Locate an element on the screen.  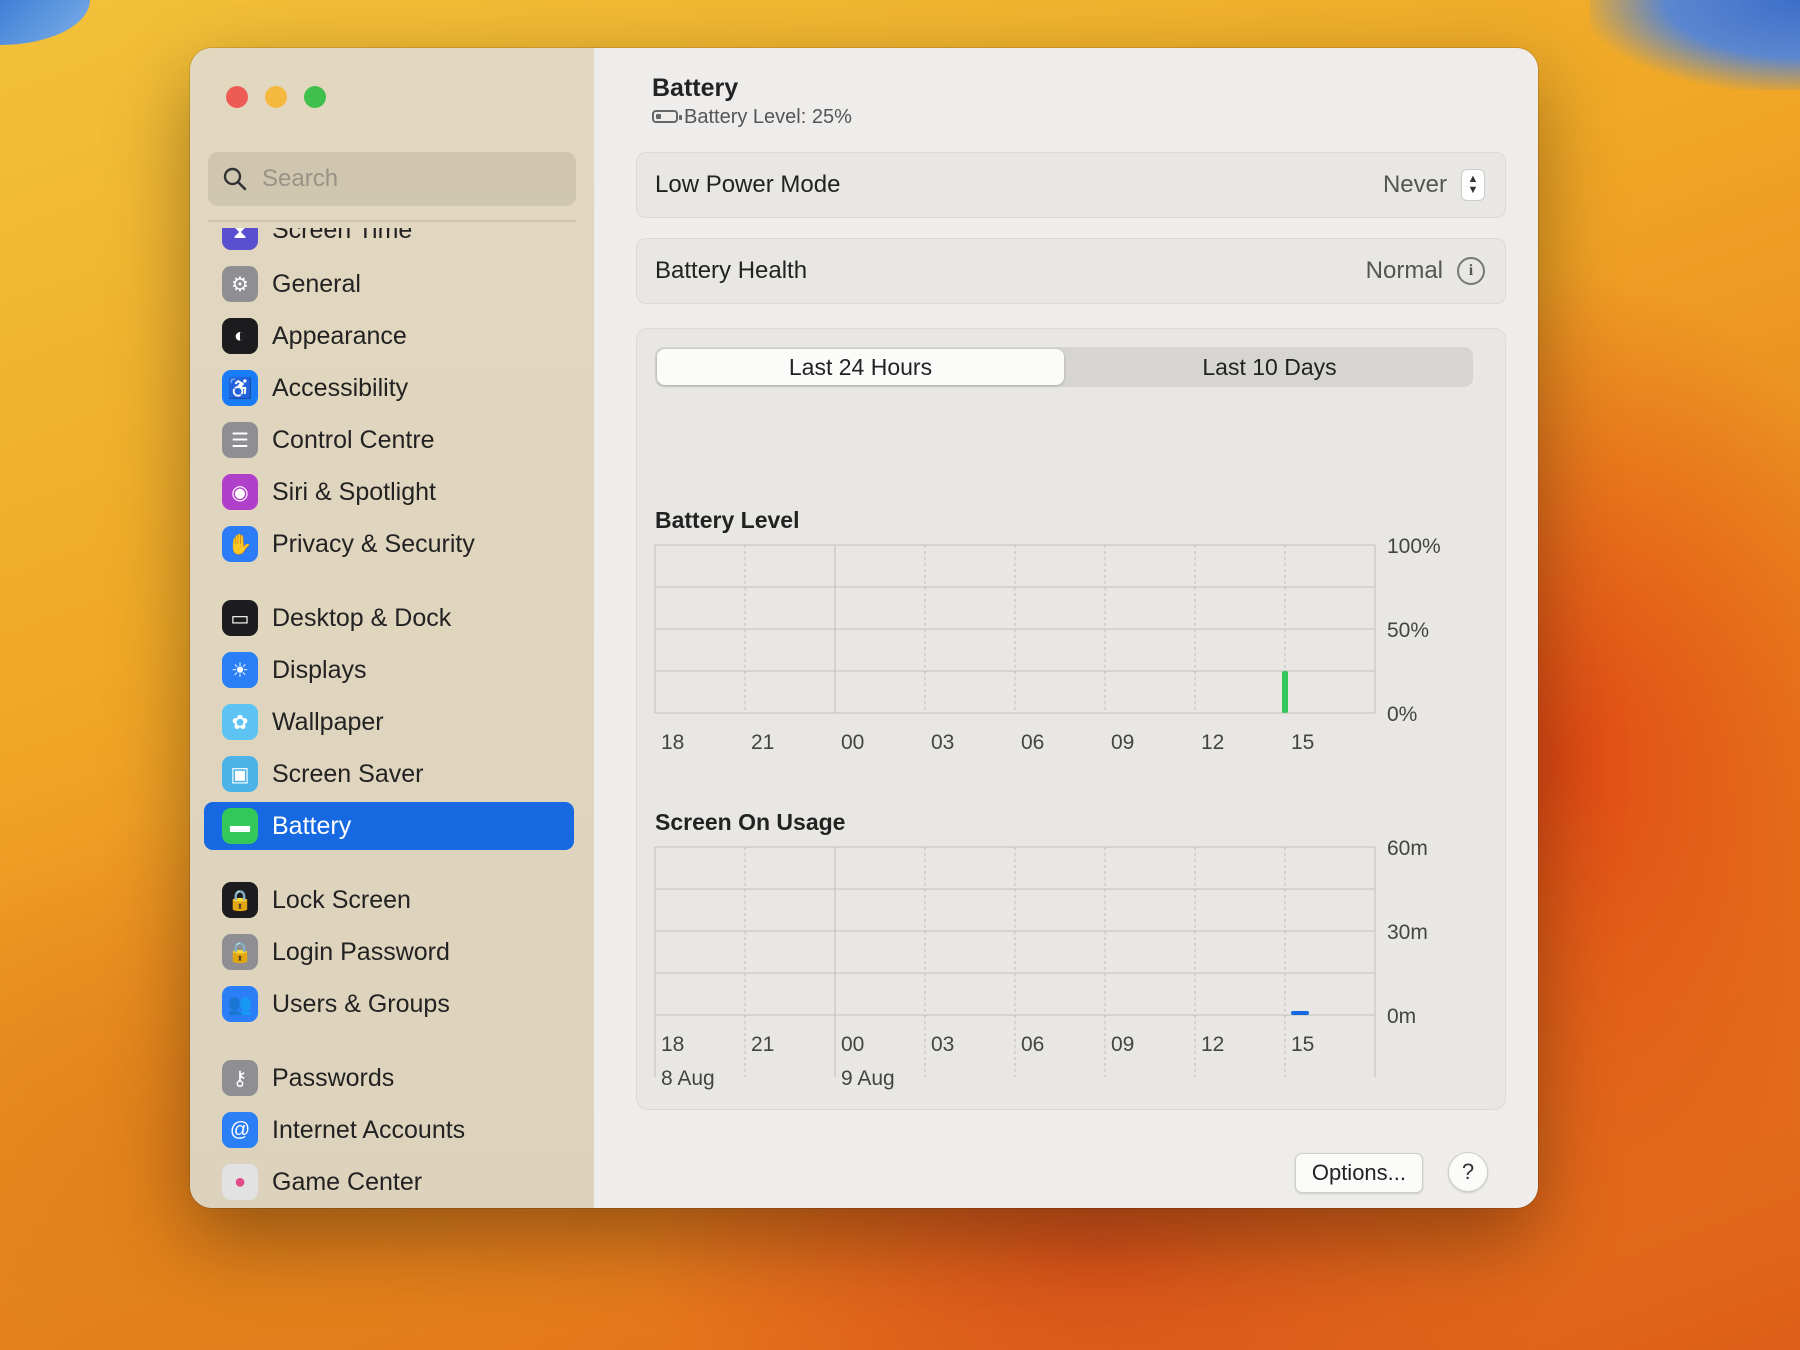
sidebar-item-privacy-security: ✋ Privacy & Security is located at coordinates (389, 544).